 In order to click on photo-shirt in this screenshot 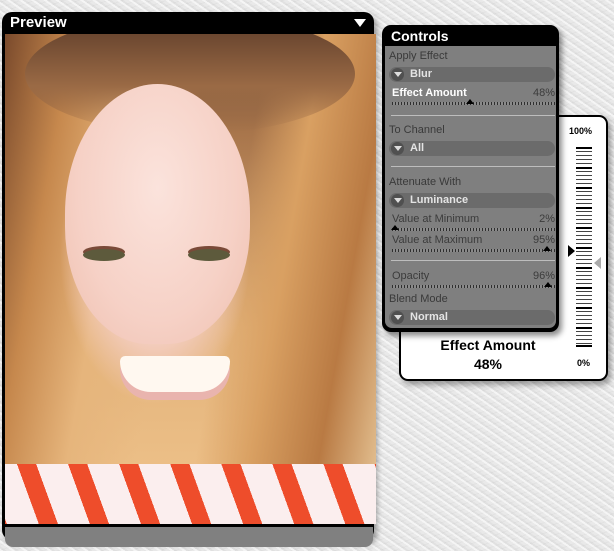, I will do `click(190, 494)`.